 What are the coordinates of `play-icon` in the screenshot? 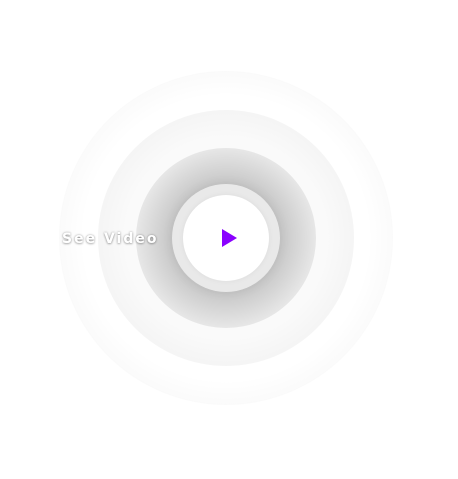 It's located at (229, 238).